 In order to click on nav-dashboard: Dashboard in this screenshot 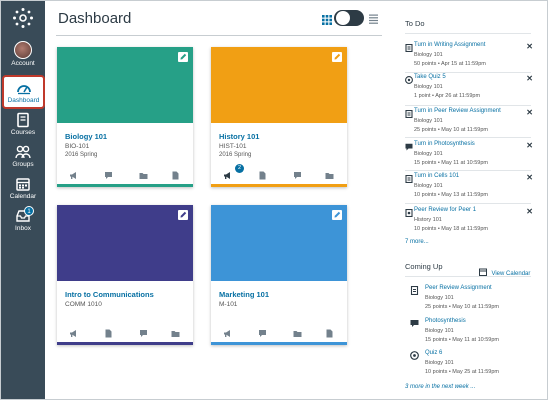, I will do `click(23, 92)`.